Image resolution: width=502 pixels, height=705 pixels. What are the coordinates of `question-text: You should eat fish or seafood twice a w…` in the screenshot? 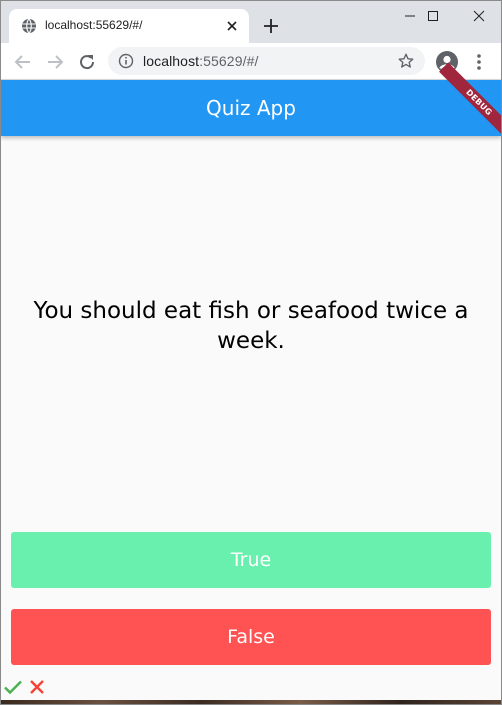 It's located at (251, 326).